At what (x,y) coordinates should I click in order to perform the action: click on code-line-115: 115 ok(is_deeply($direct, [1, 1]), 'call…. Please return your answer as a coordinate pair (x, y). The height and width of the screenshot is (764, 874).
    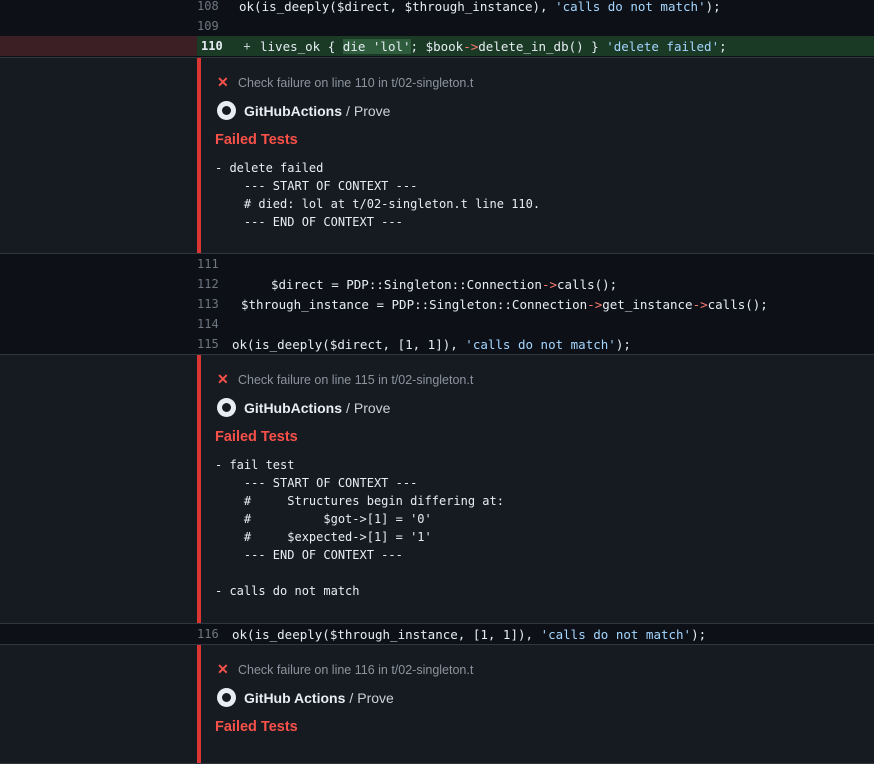
    Looking at the image, I should click on (437, 344).